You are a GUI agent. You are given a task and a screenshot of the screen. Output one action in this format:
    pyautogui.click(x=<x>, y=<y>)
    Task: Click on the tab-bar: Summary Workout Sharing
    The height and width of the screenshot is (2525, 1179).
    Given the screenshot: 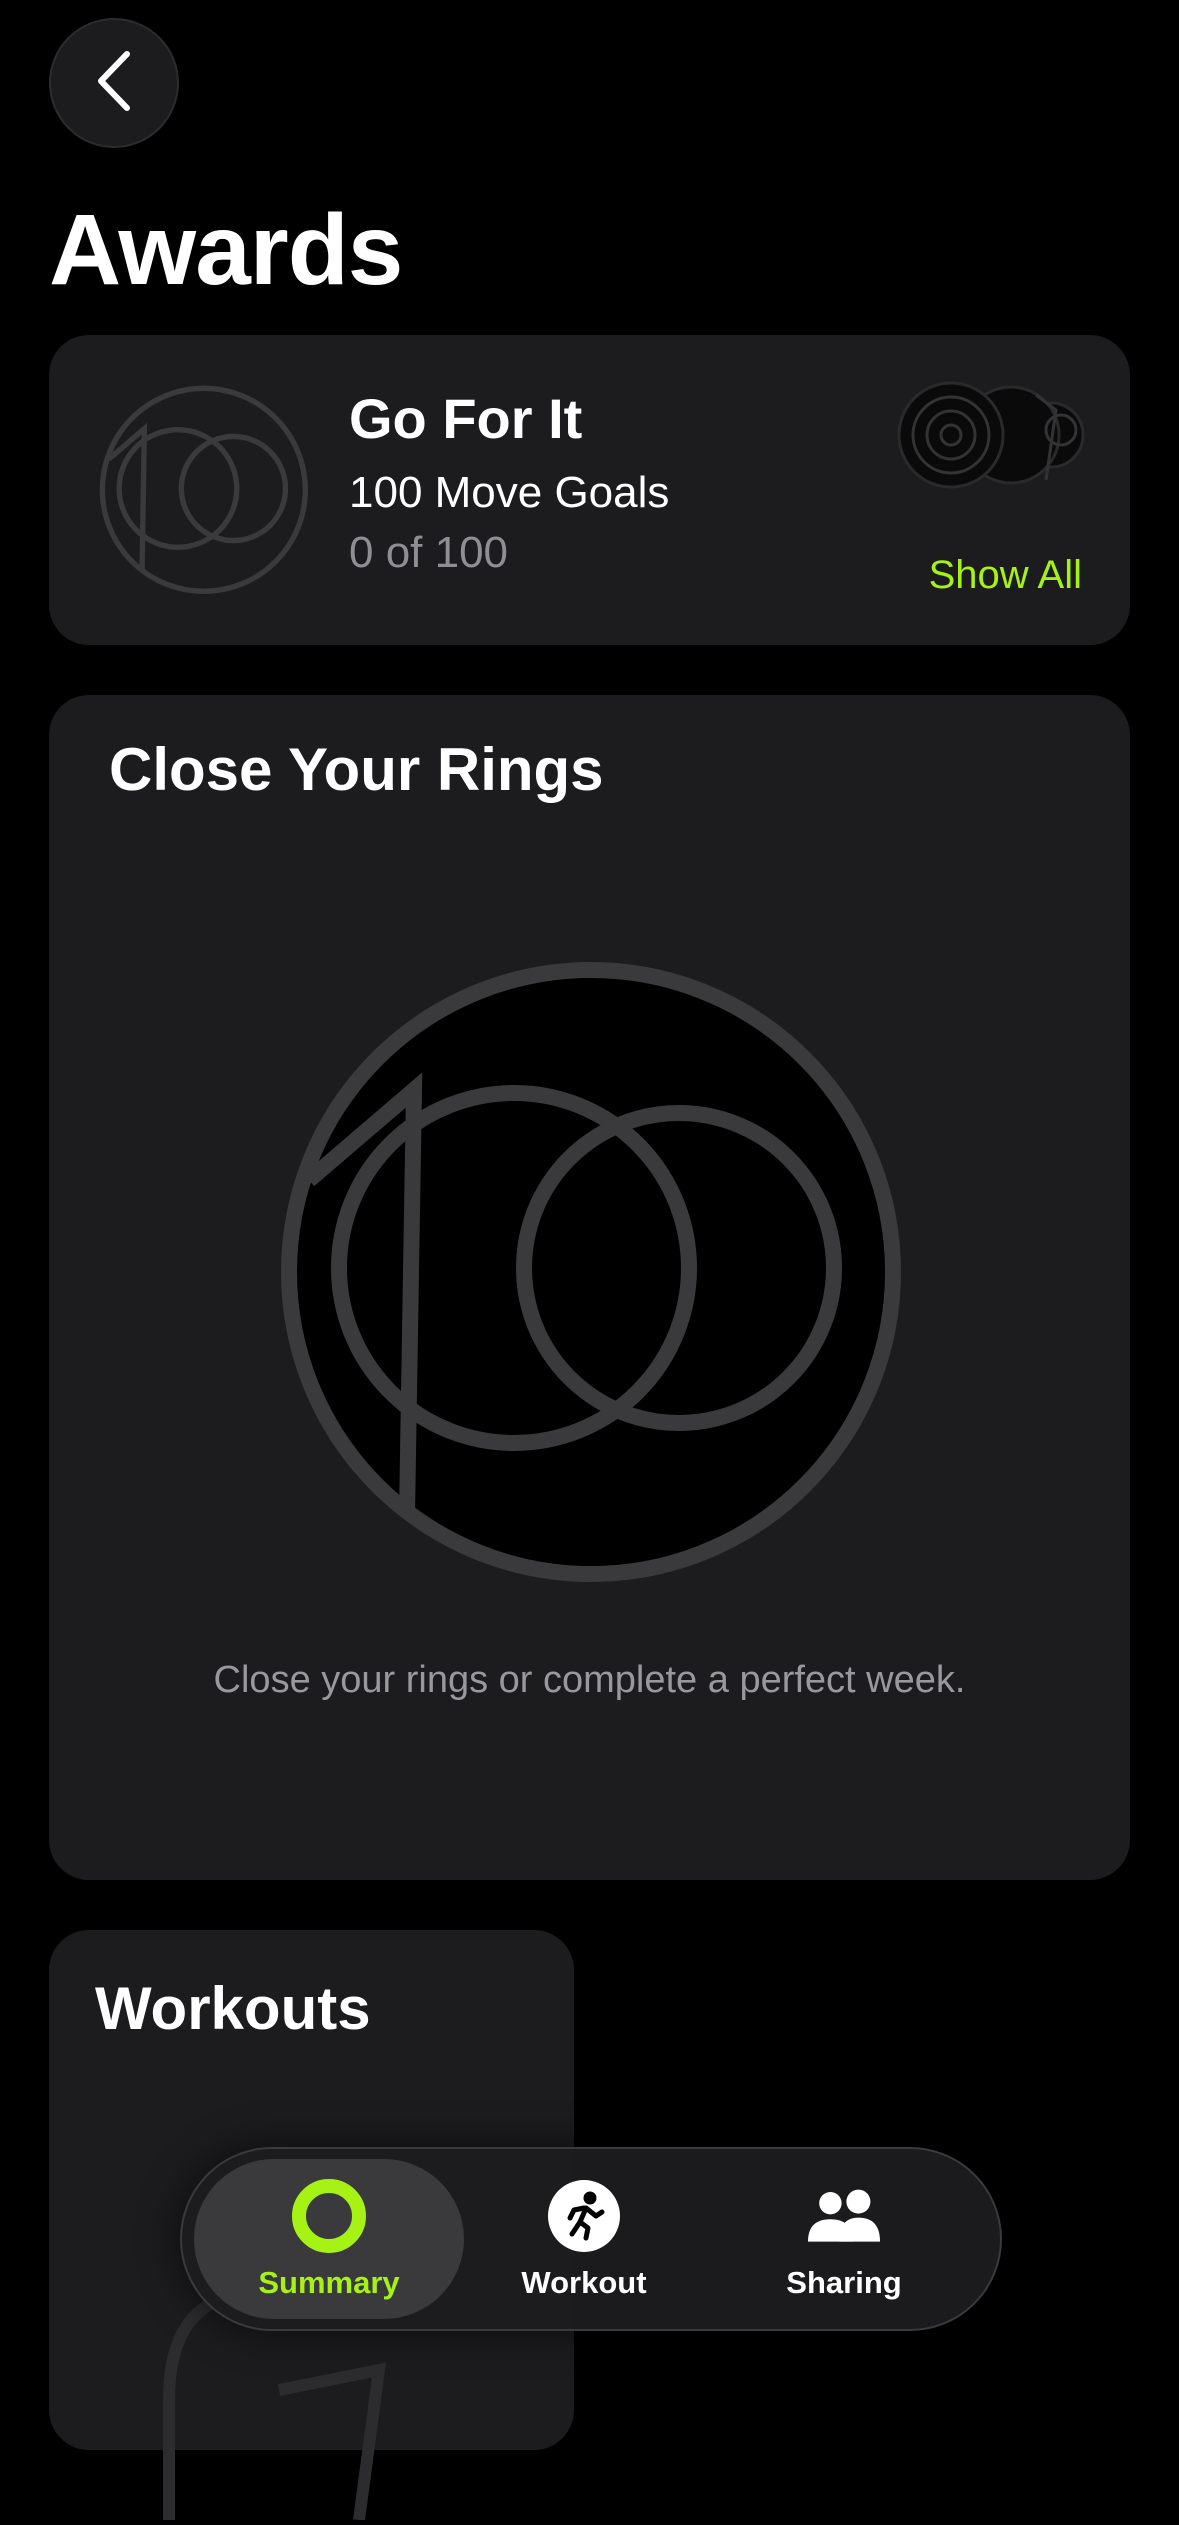 What is the action you would take?
    pyautogui.click(x=591, y=2239)
    